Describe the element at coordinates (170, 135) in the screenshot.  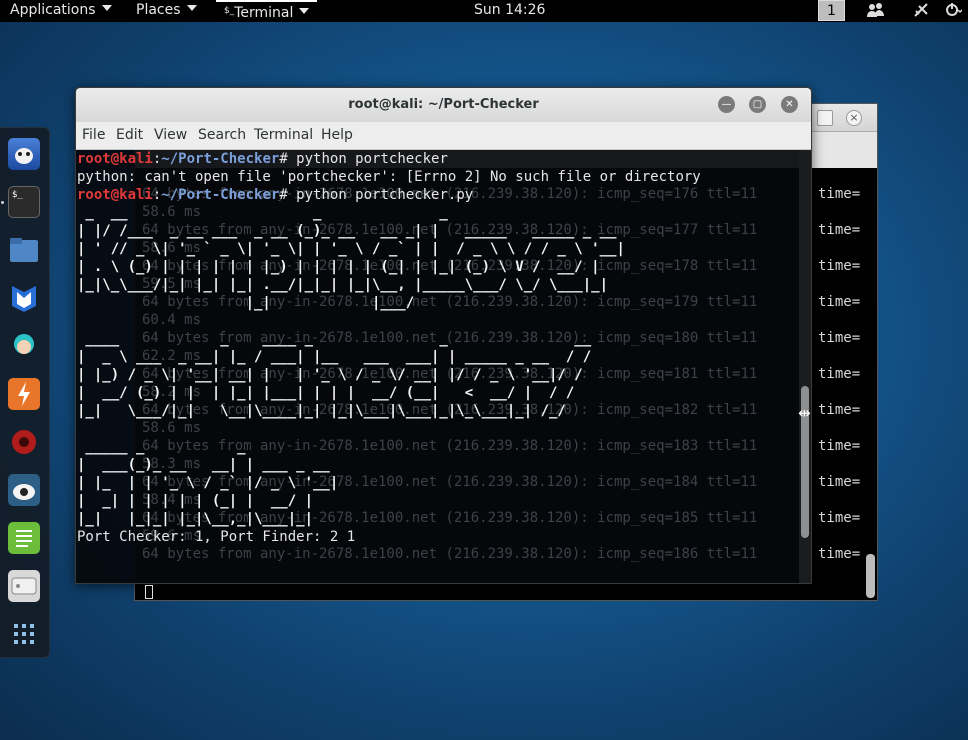
I see `menu-view: View` at that location.